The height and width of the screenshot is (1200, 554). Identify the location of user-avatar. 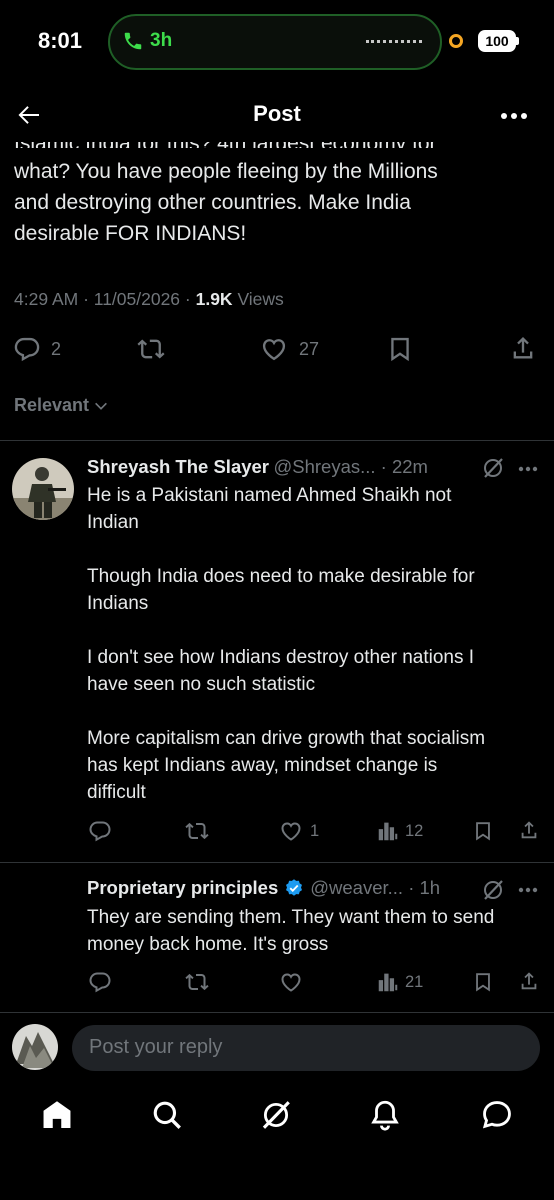
(35, 1047).